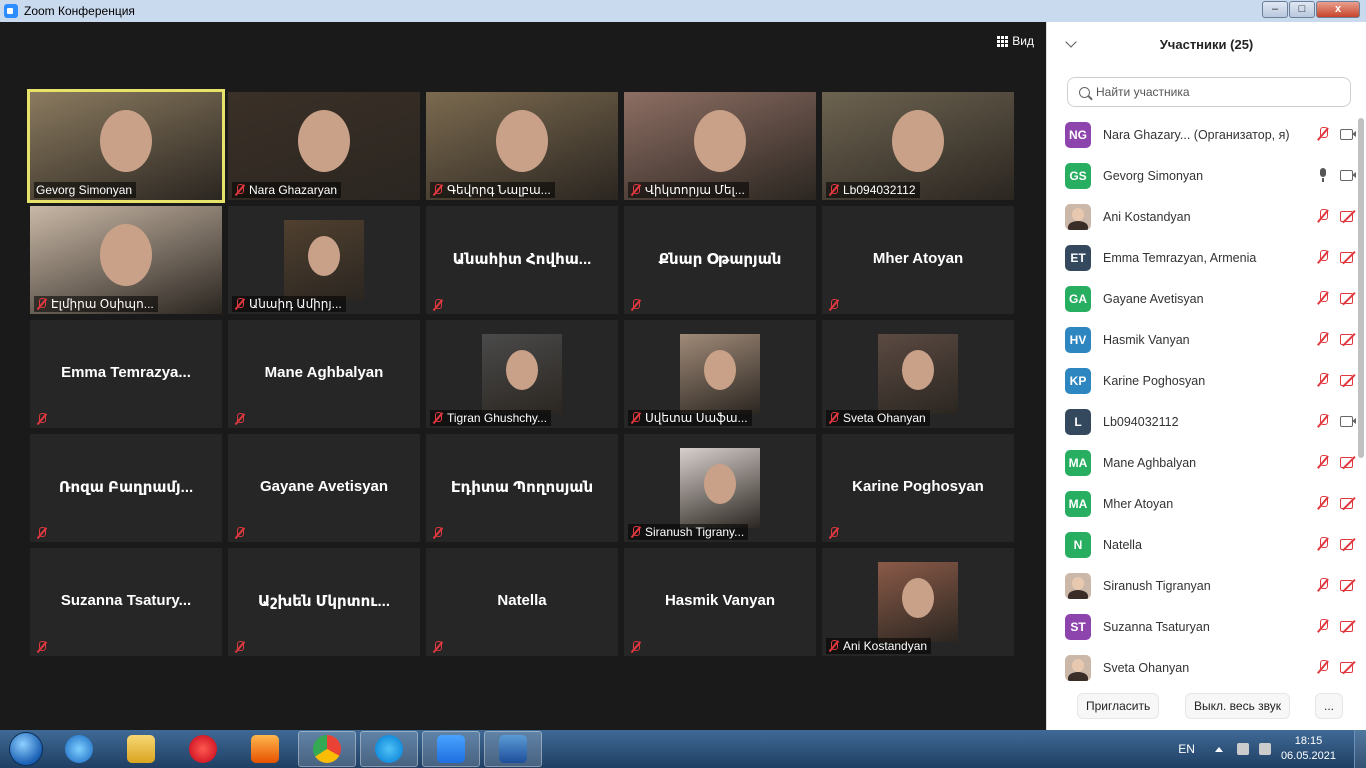  What do you see at coordinates (1015, 41) in the screenshot?
I see `view-button: Вид` at bounding box center [1015, 41].